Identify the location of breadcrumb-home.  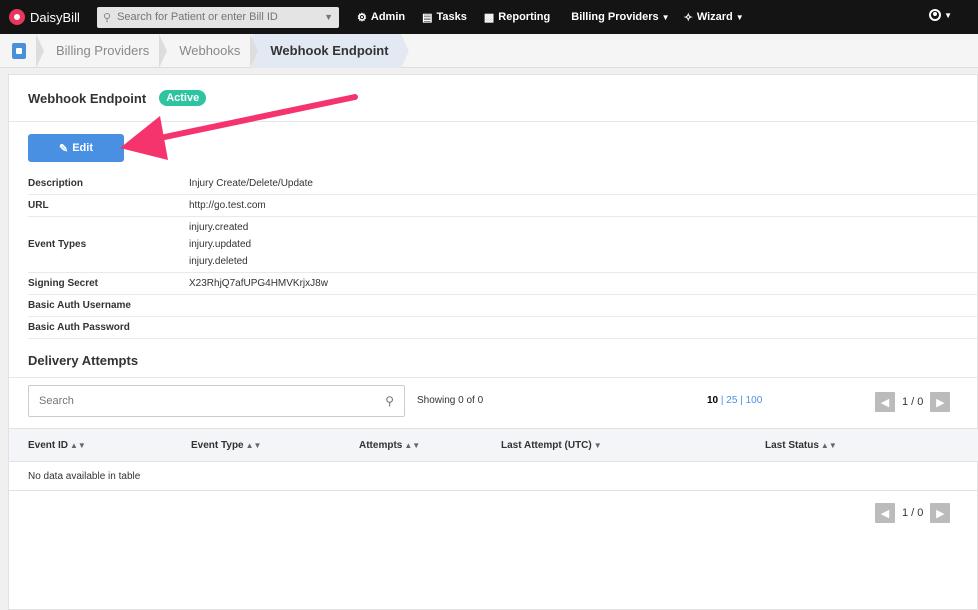
(19, 51).